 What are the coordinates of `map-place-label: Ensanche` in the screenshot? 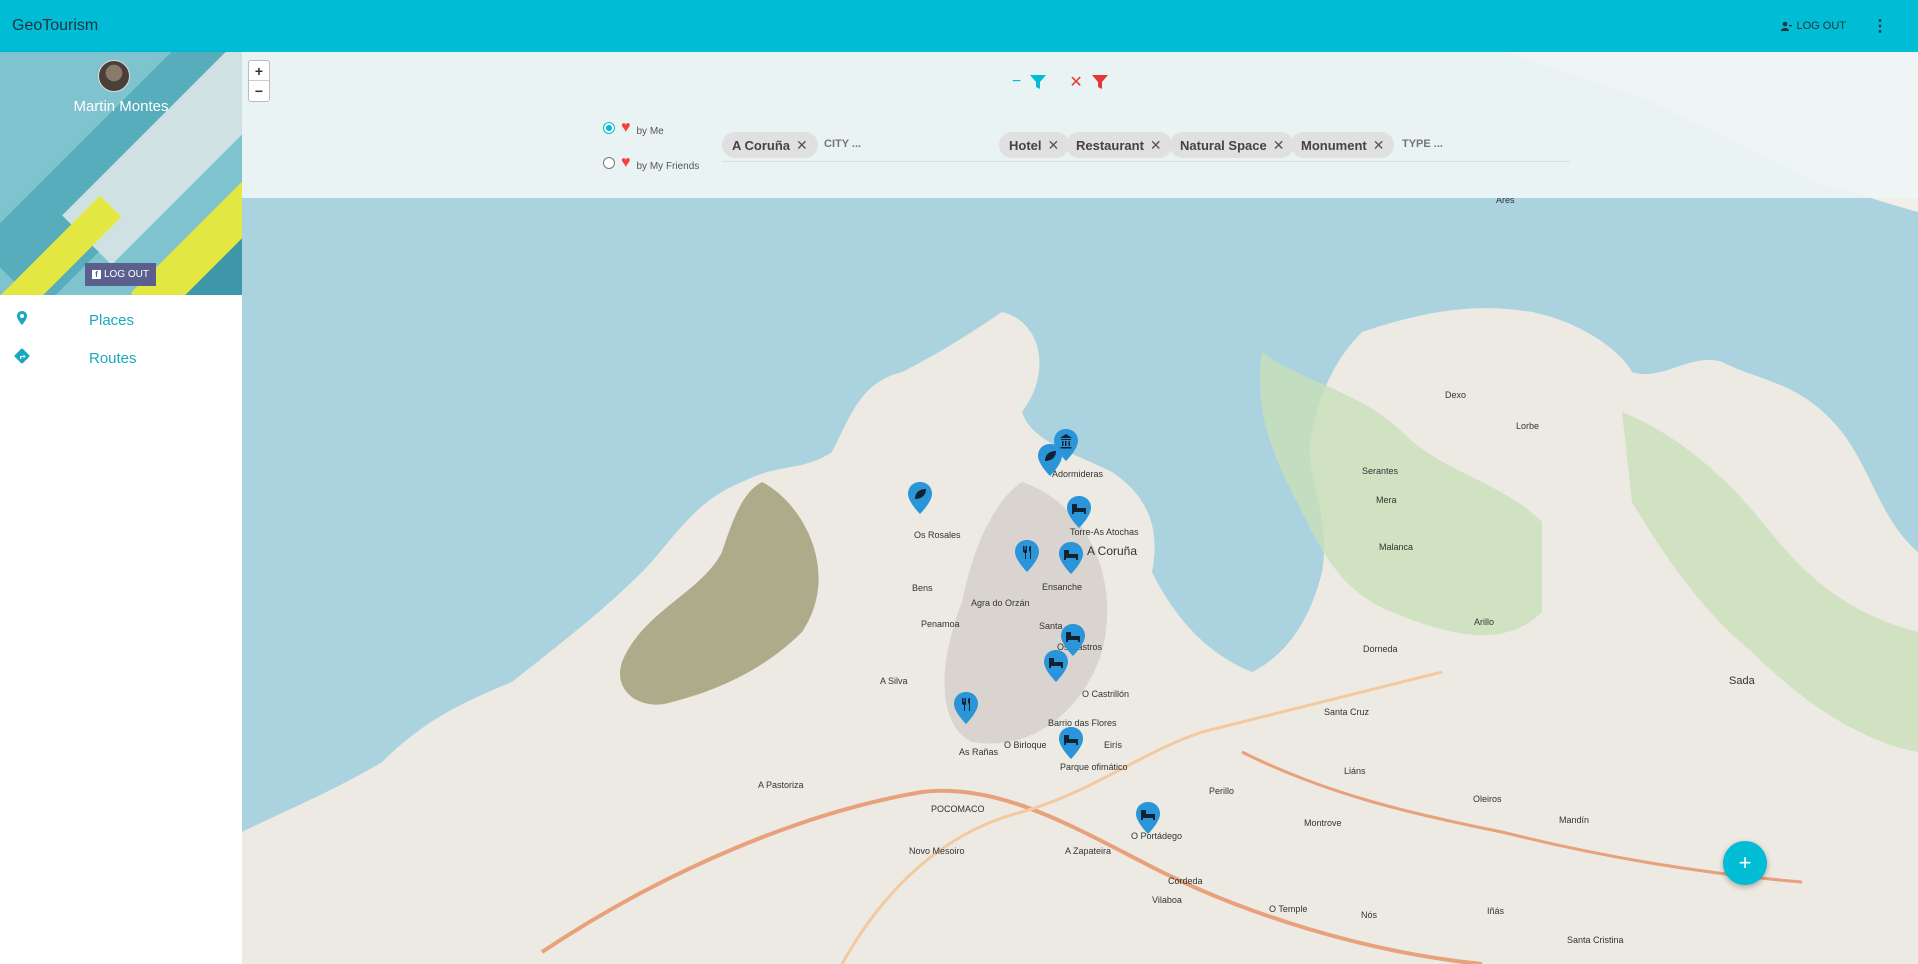 It's located at (1062, 587).